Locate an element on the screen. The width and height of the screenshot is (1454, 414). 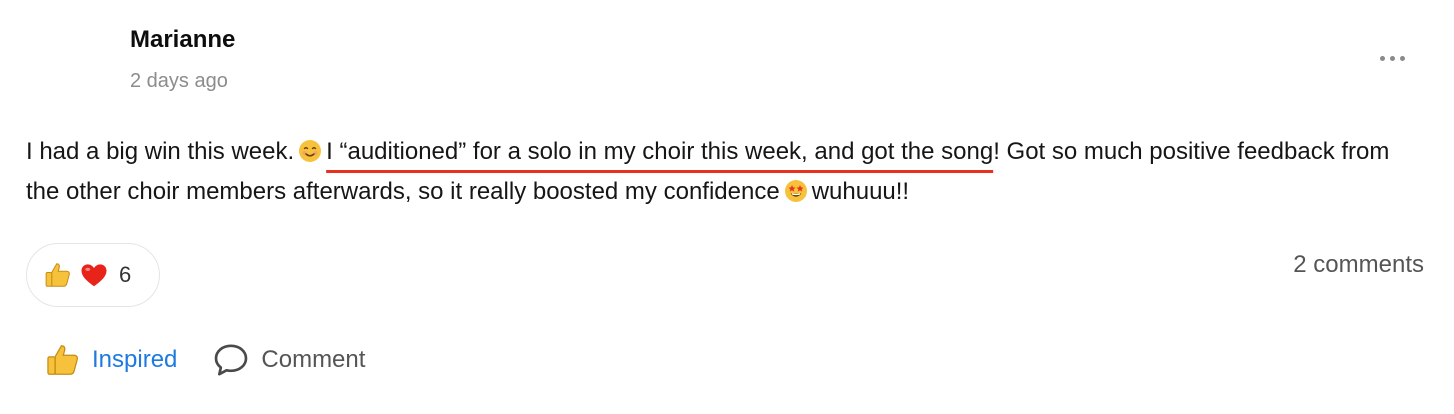
smiling-face-icon is located at coordinates (310, 151).